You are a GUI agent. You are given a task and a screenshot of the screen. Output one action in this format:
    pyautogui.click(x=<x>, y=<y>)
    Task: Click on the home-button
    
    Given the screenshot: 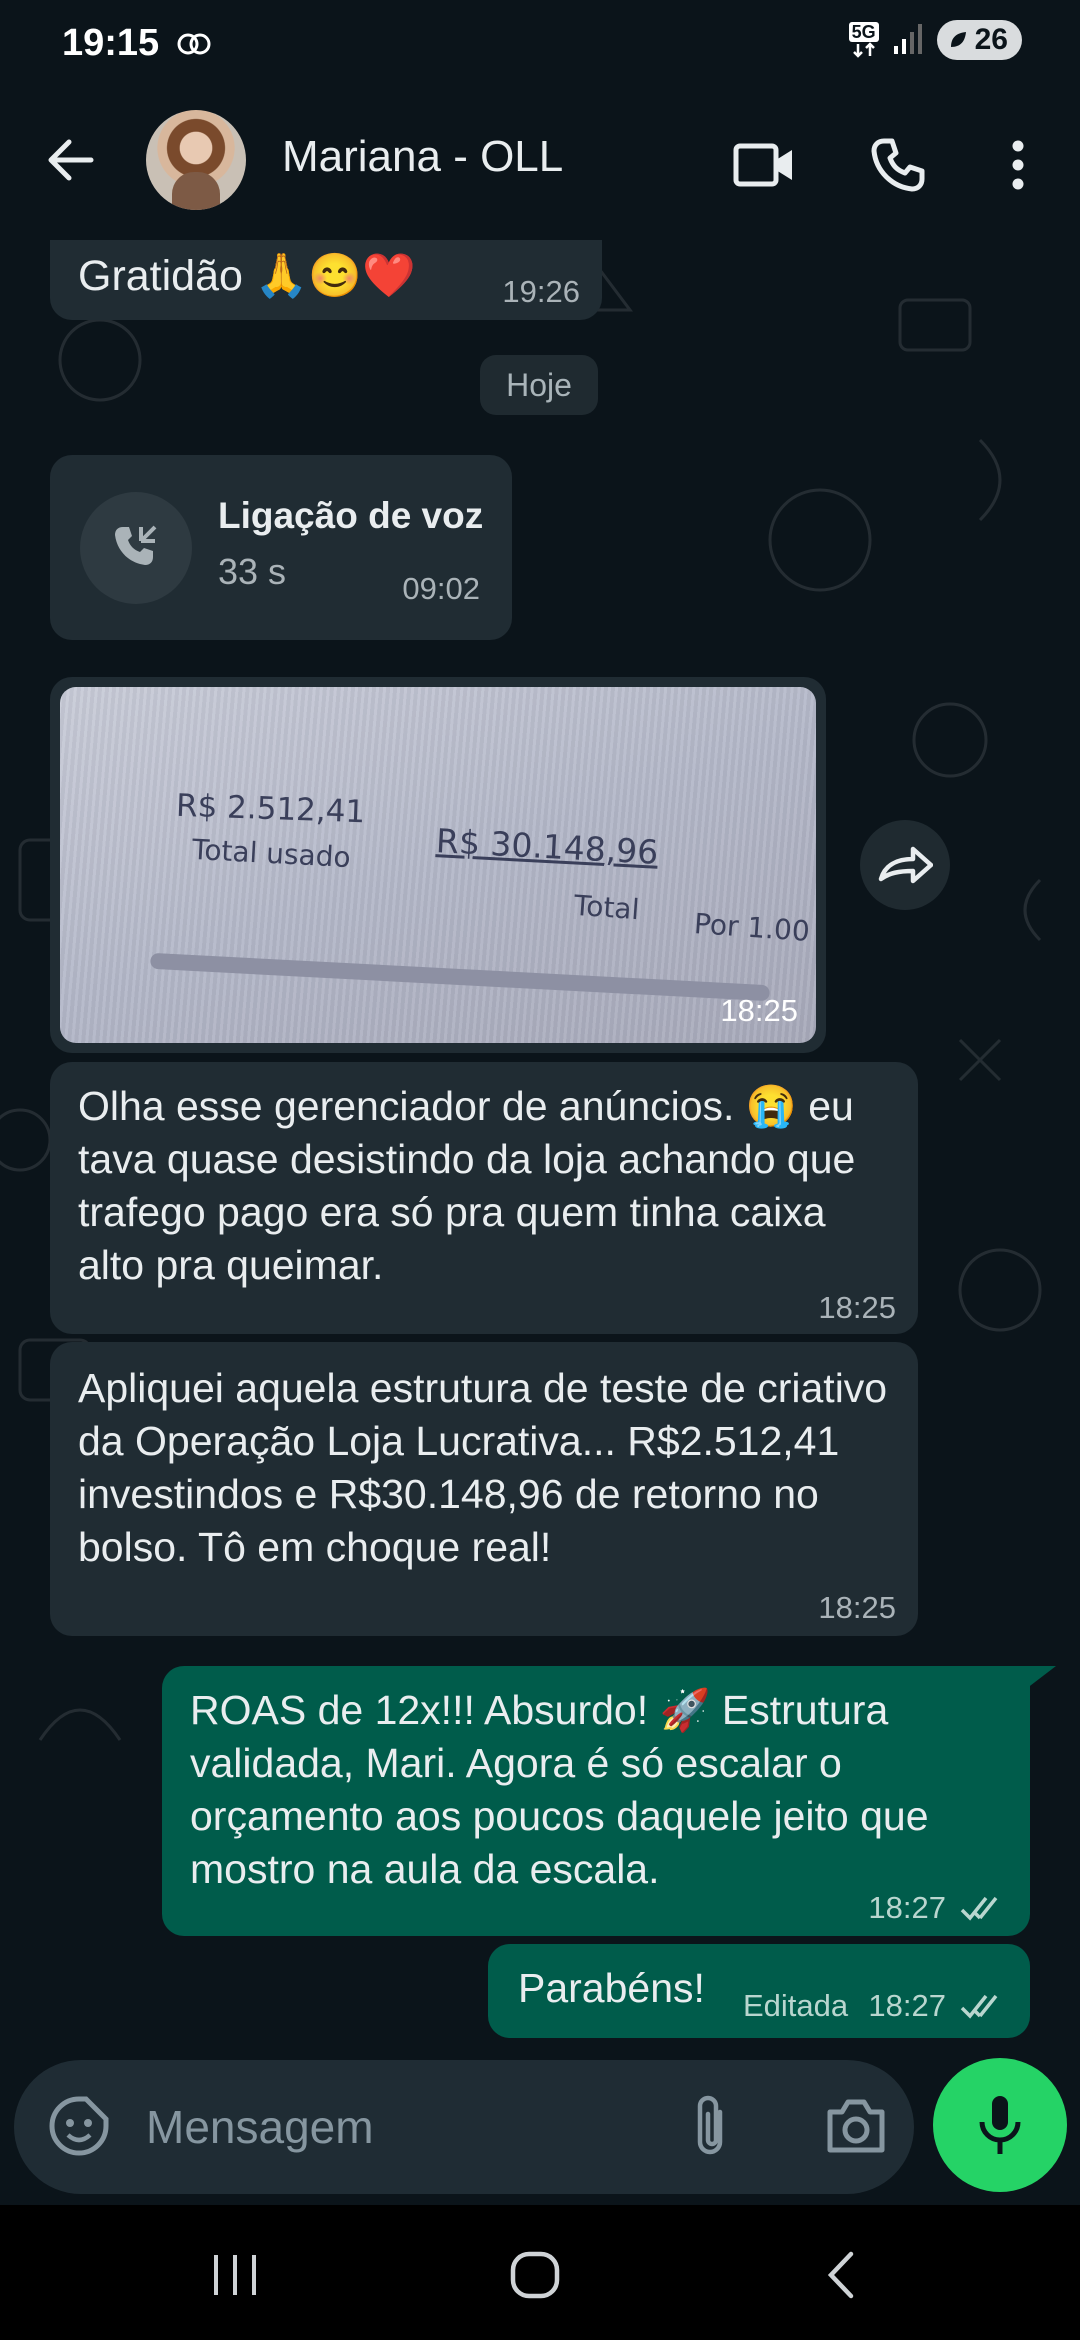 What is the action you would take?
    pyautogui.click(x=535, y=2275)
    